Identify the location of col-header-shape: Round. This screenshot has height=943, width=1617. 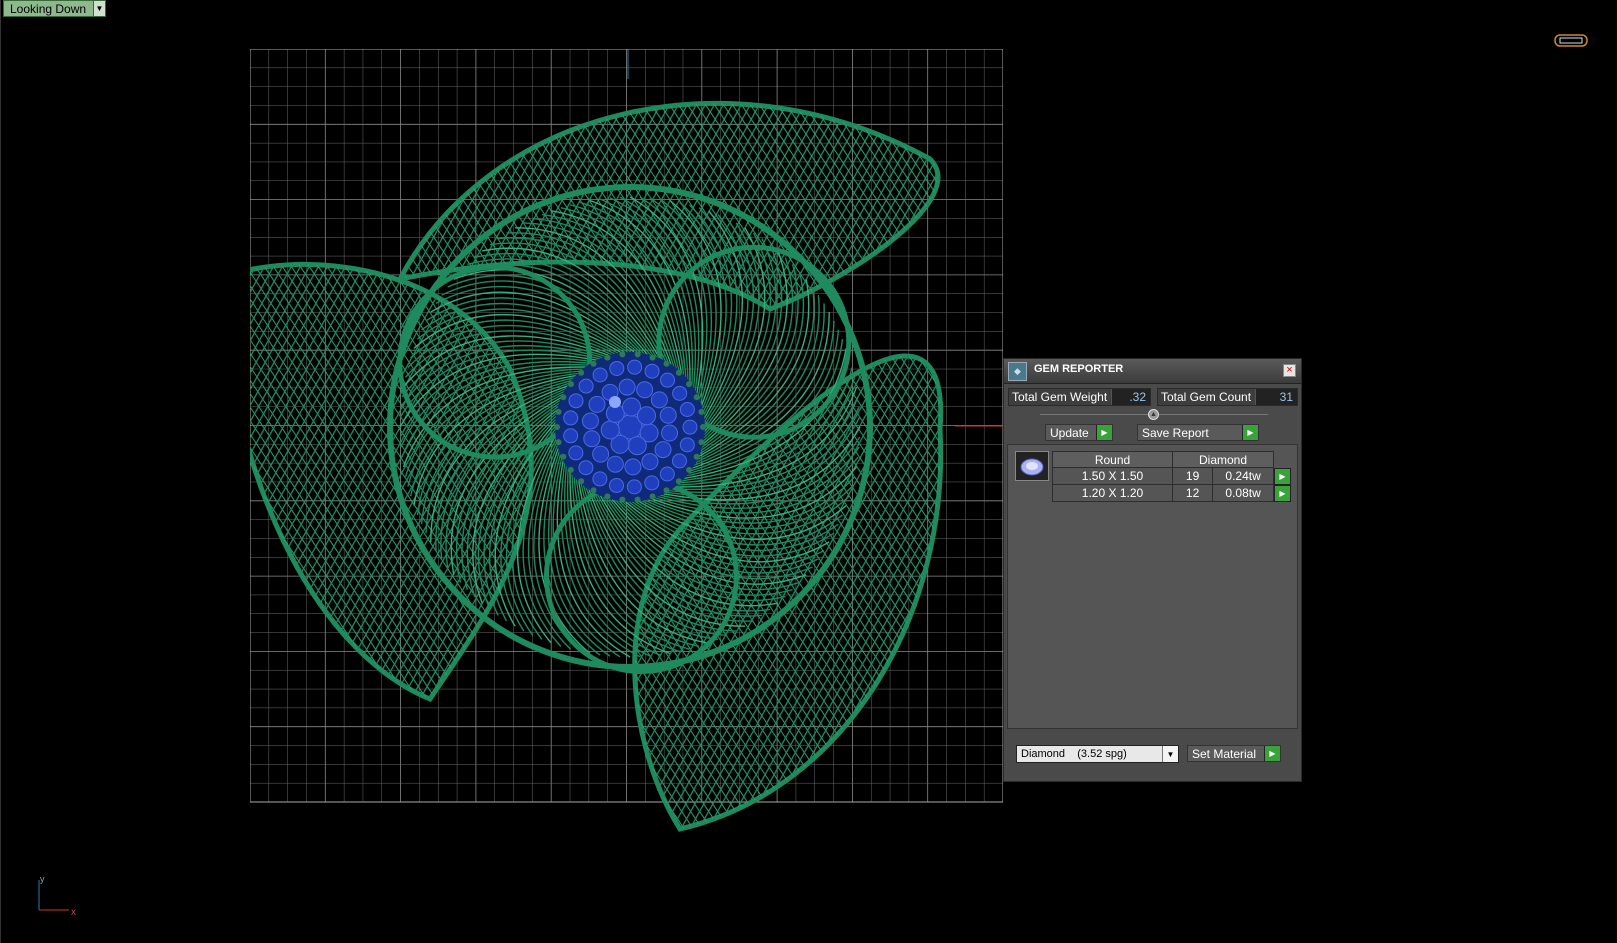
(1112, 459).